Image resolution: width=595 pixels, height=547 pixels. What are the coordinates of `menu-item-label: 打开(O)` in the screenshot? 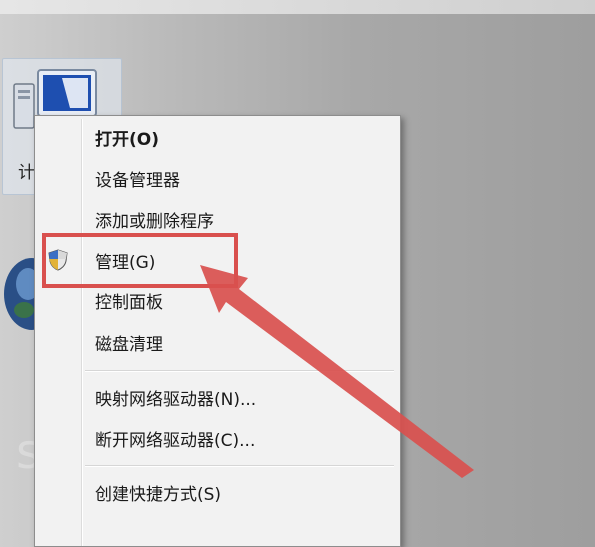 It's located at (127, 140).